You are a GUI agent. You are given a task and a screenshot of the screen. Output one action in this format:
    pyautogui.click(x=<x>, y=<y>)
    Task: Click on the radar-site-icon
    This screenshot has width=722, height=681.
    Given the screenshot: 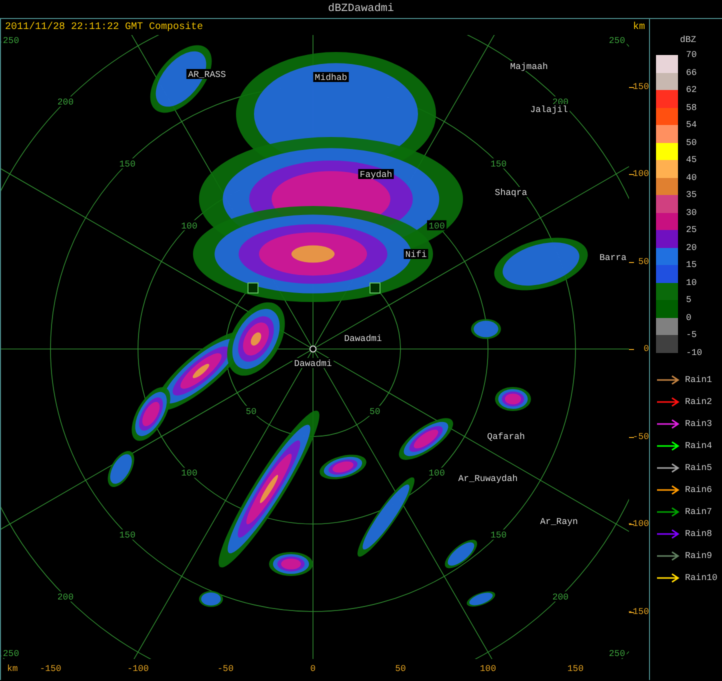 What is the action you would take?
    pyautogui.click(x=313, y=349)
    